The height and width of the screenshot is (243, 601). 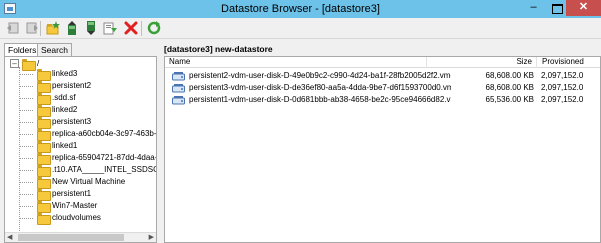 I want to click on tree-connector, so click(x=19, y=152).